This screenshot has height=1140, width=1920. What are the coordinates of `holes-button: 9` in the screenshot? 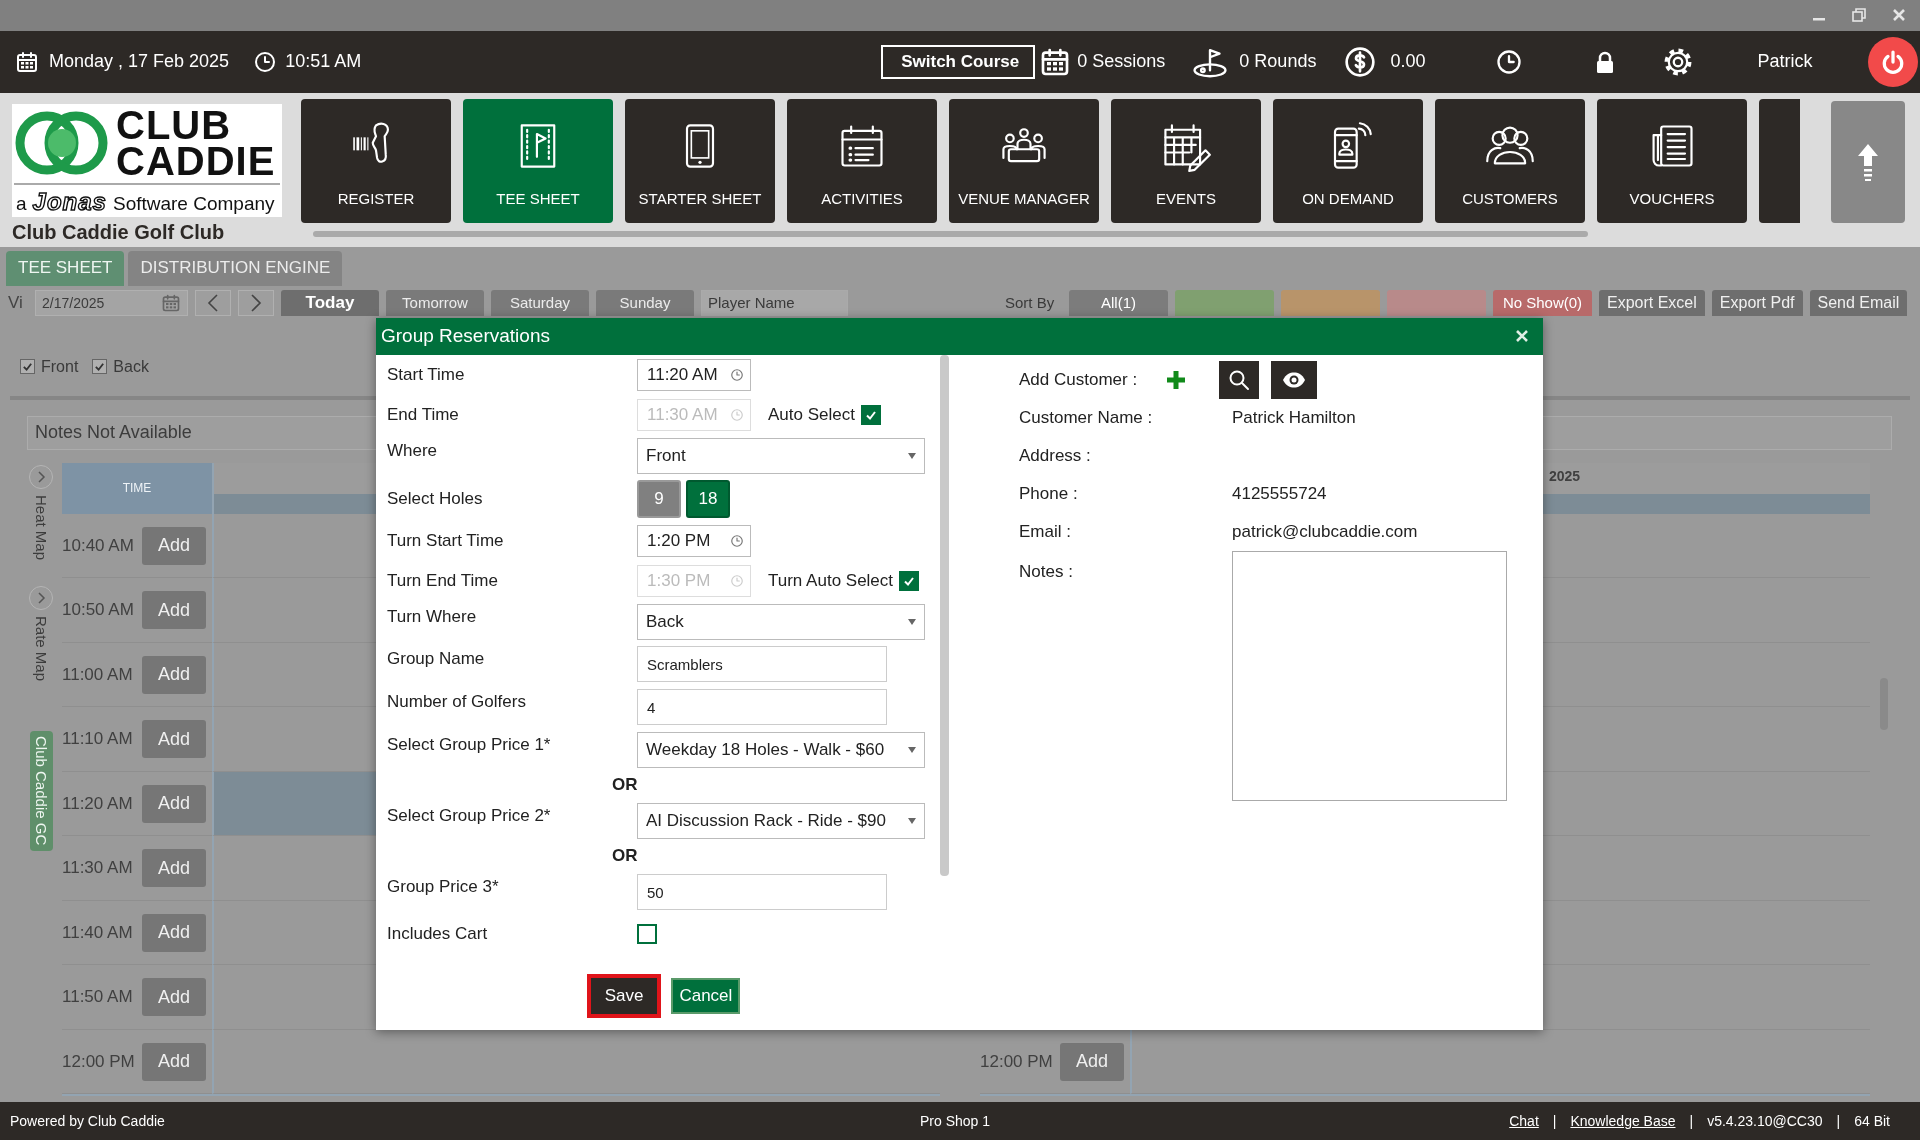 It's located at (659, 498).